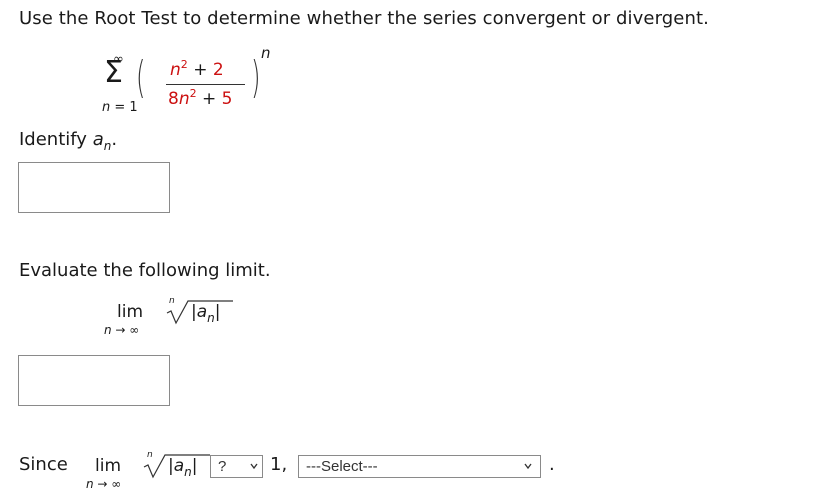 The width and height of the screenshot is (821, 499). What do you see at coordinates (256, 77) in the screenshot?
I see `right-paren: )` at bounding box center [256, 77].